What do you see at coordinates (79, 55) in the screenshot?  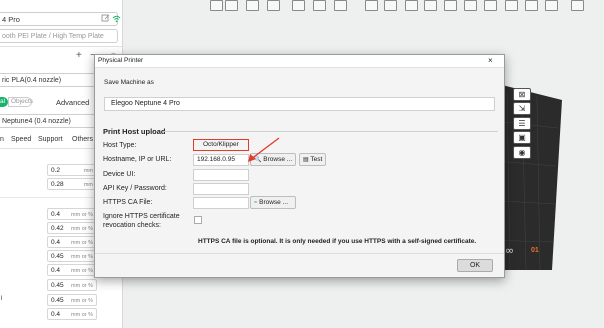 I see `add-filament-button: +` at bounding box center [79, 55].